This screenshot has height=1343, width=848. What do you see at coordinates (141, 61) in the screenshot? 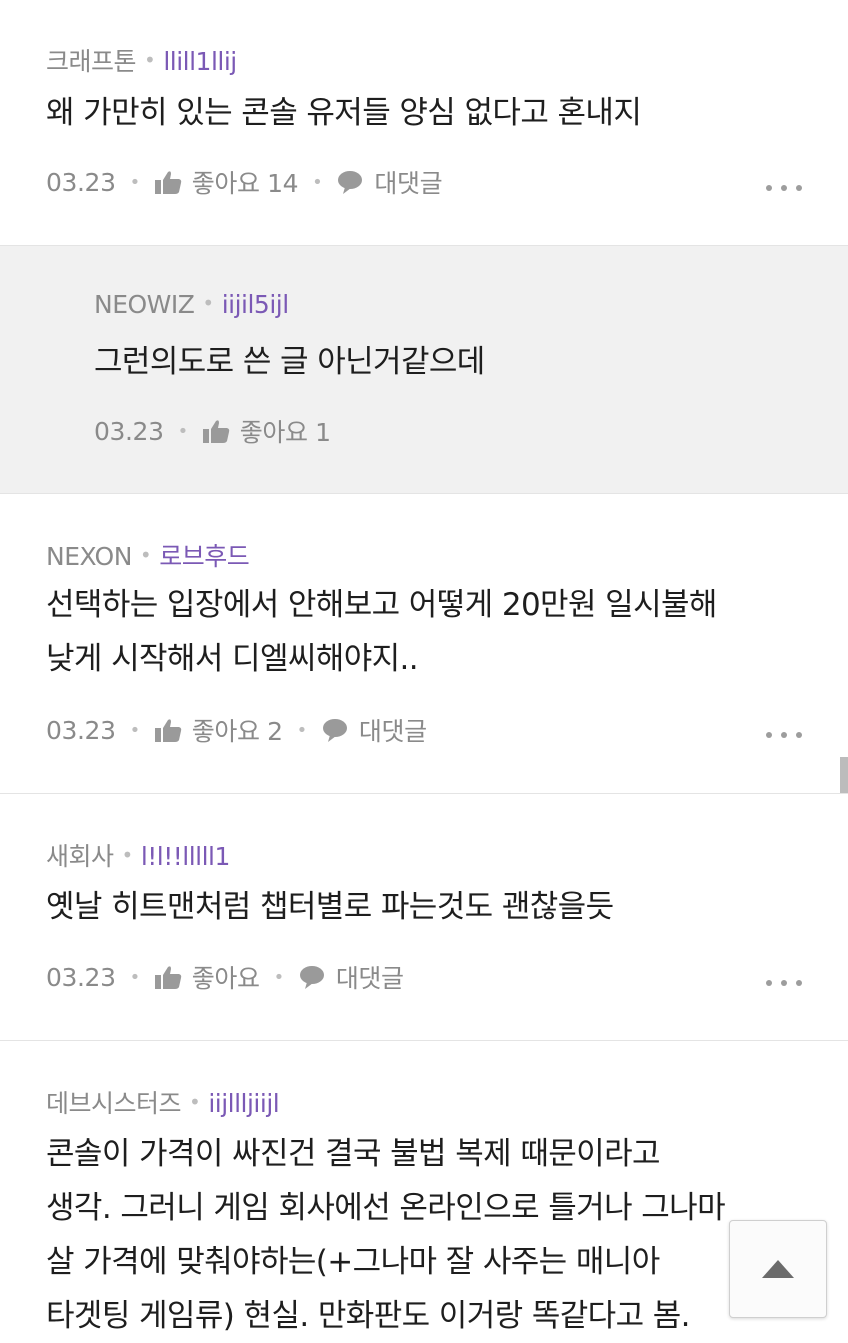
I see `comment-author: 크래프톤 • llill1llij` at bounding box center [141, 61].